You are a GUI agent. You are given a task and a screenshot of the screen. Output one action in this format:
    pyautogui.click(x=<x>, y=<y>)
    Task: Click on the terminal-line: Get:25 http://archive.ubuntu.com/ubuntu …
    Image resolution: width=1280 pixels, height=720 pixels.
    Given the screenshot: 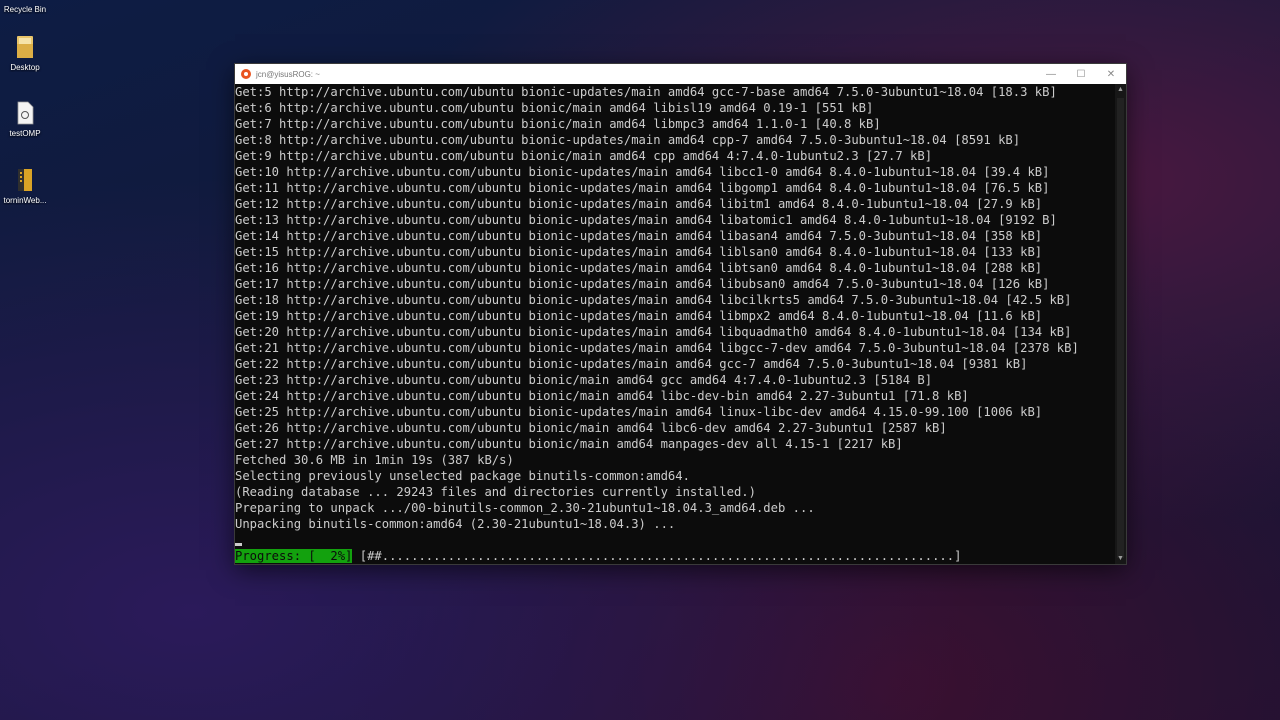 What is the action you would take?
    pyautogui.click(x=639, y=412)
    